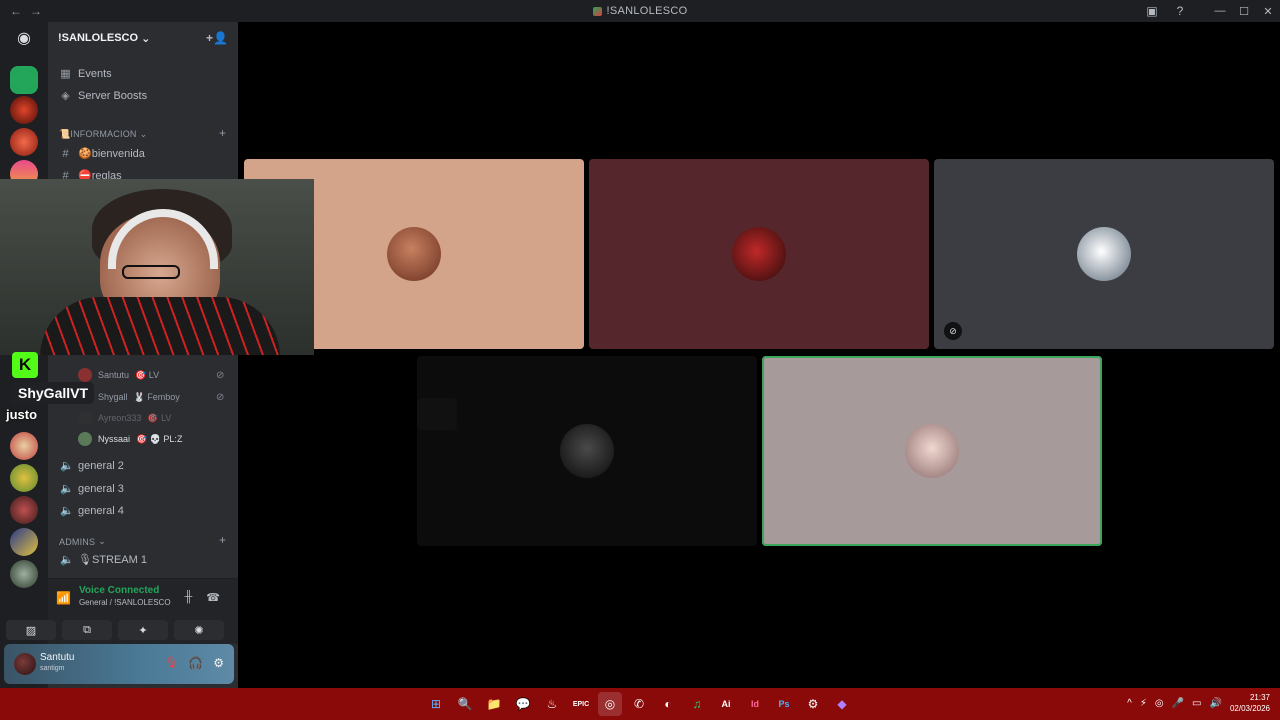  Describe the element at coordinates (67, 560) in the screenshot. I see `speaker-icon: 🔈` at that location.